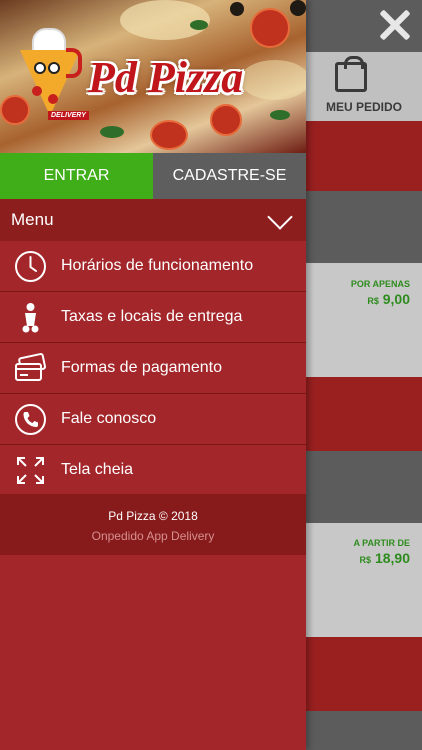  Describe the element at coordinates (30, 419) in the screenshot. I see `phone-icon` at that location.